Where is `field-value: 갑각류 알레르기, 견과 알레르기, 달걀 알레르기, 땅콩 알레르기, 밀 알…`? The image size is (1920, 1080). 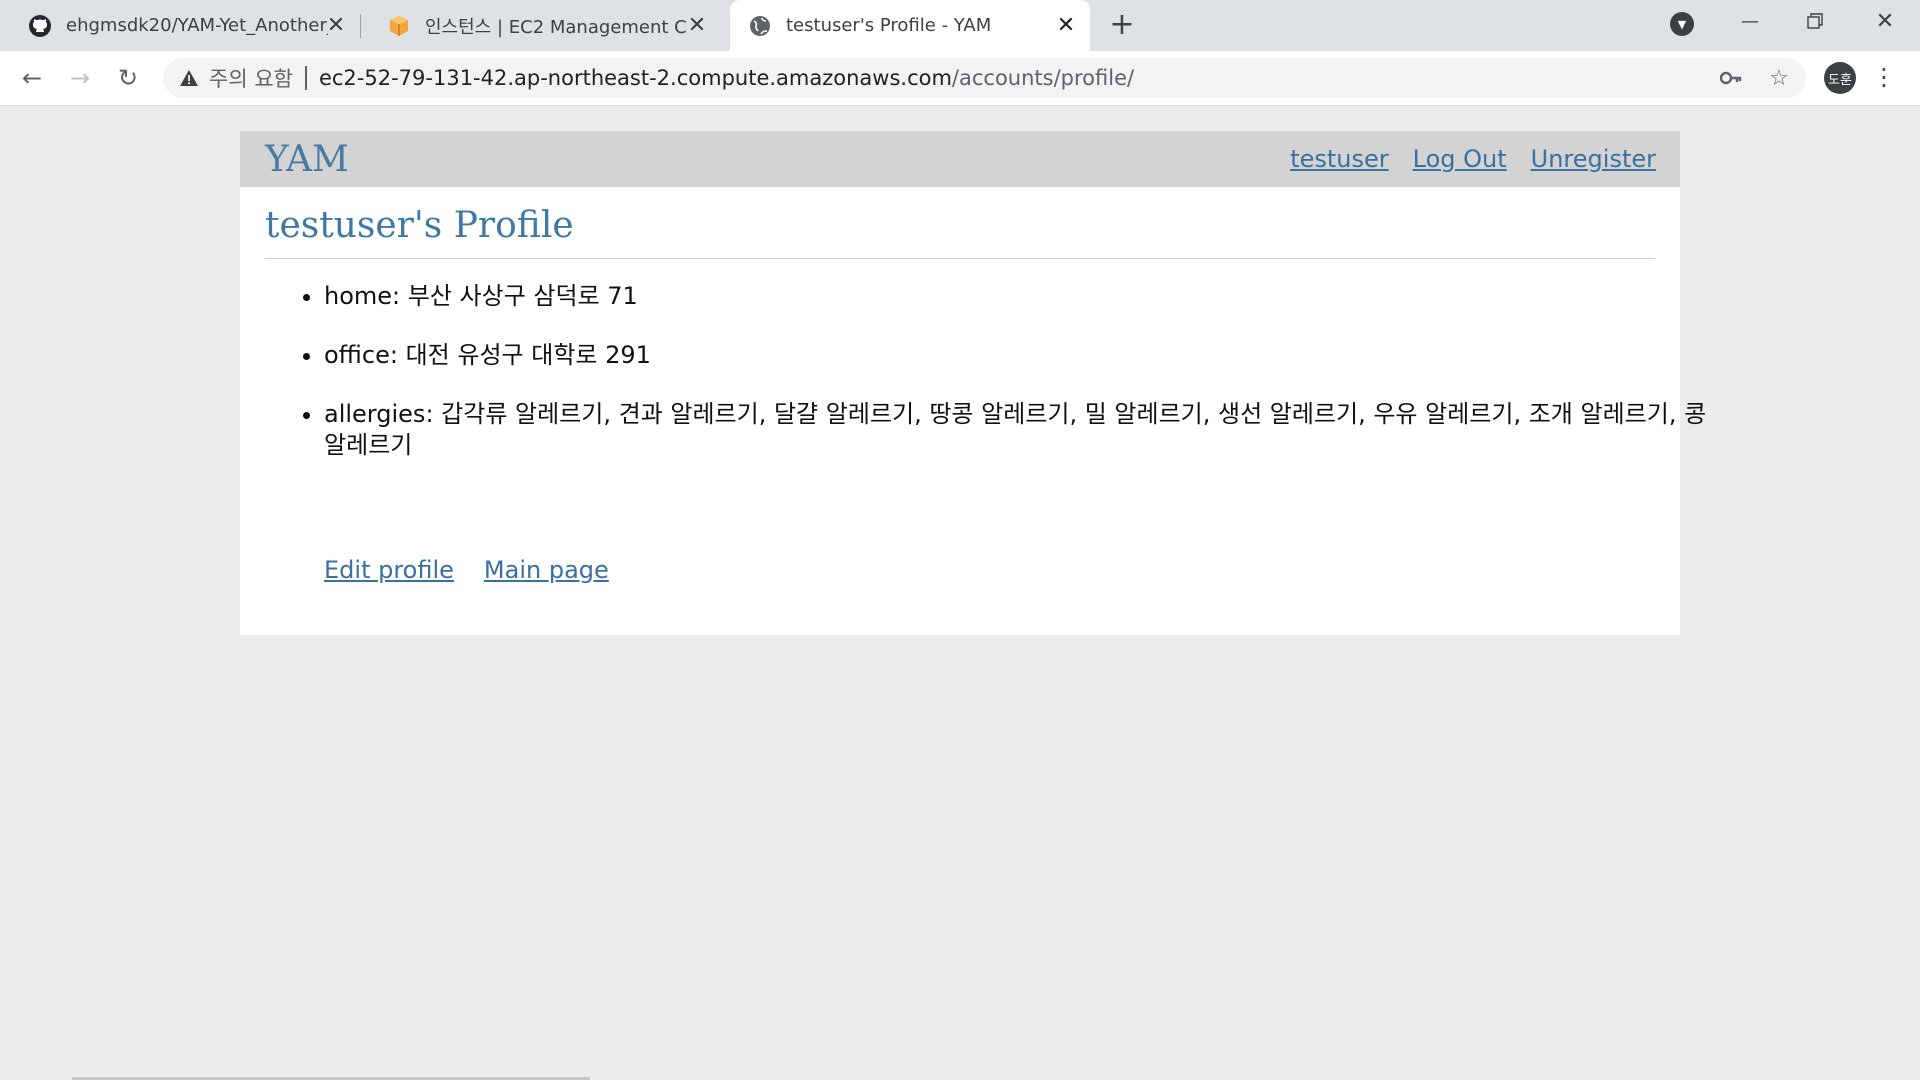 field-value: 갑각류 알레르기, 견과 알레르기, 달걀 알레르기, 땅콩 알레르기, 밀 알… is located at coordinates (1015, 429).